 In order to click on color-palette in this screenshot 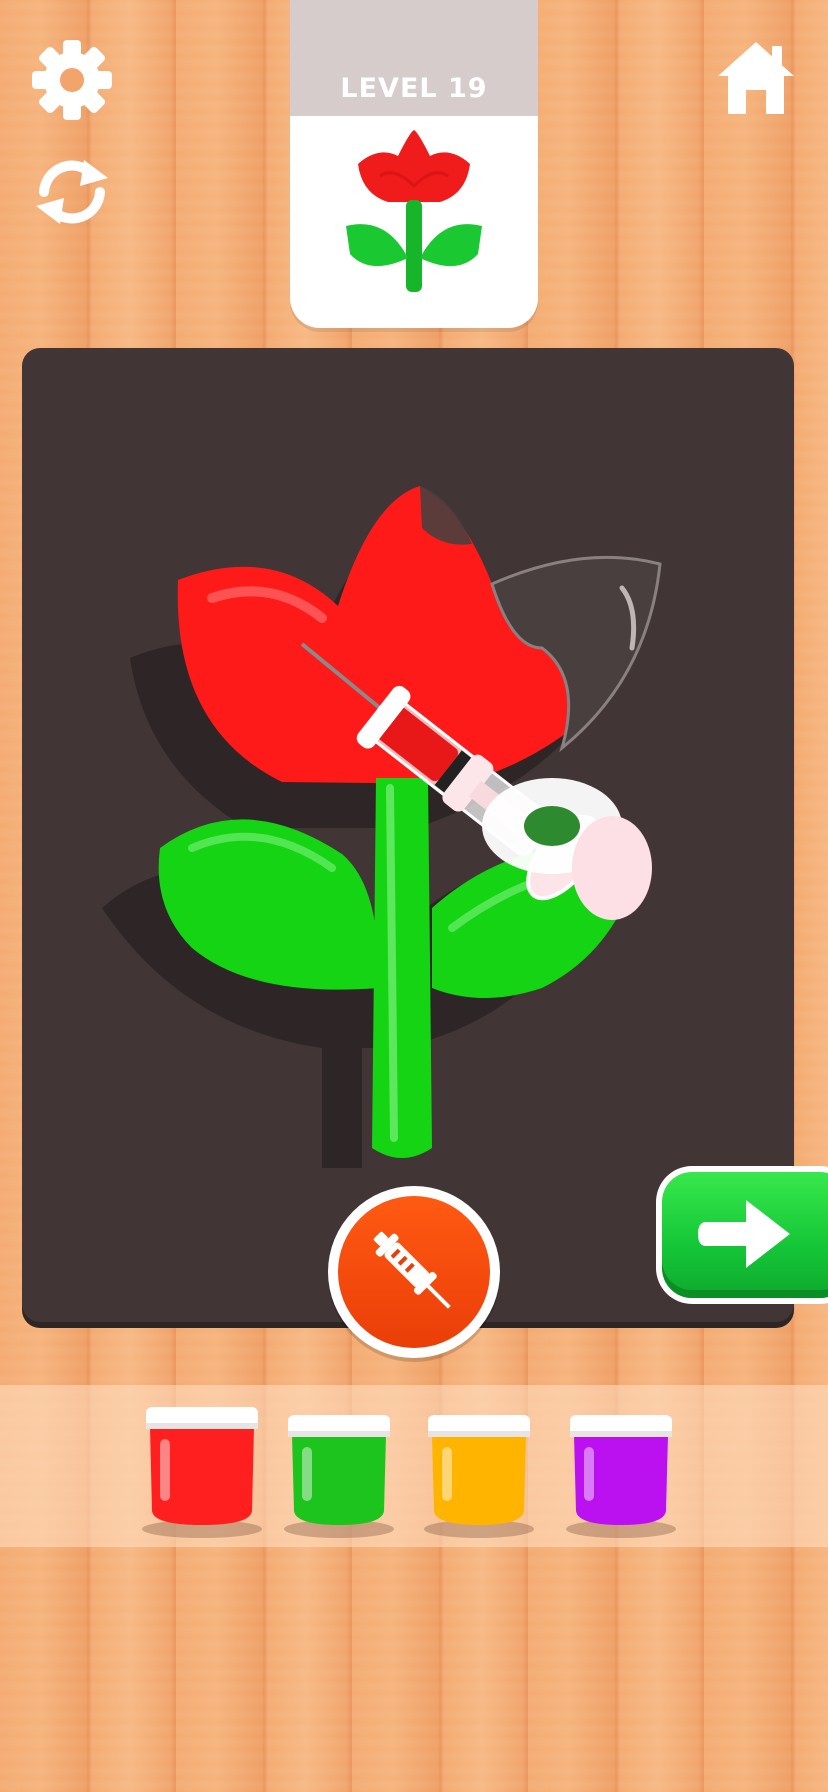, I will do `click(414, 1466)`.